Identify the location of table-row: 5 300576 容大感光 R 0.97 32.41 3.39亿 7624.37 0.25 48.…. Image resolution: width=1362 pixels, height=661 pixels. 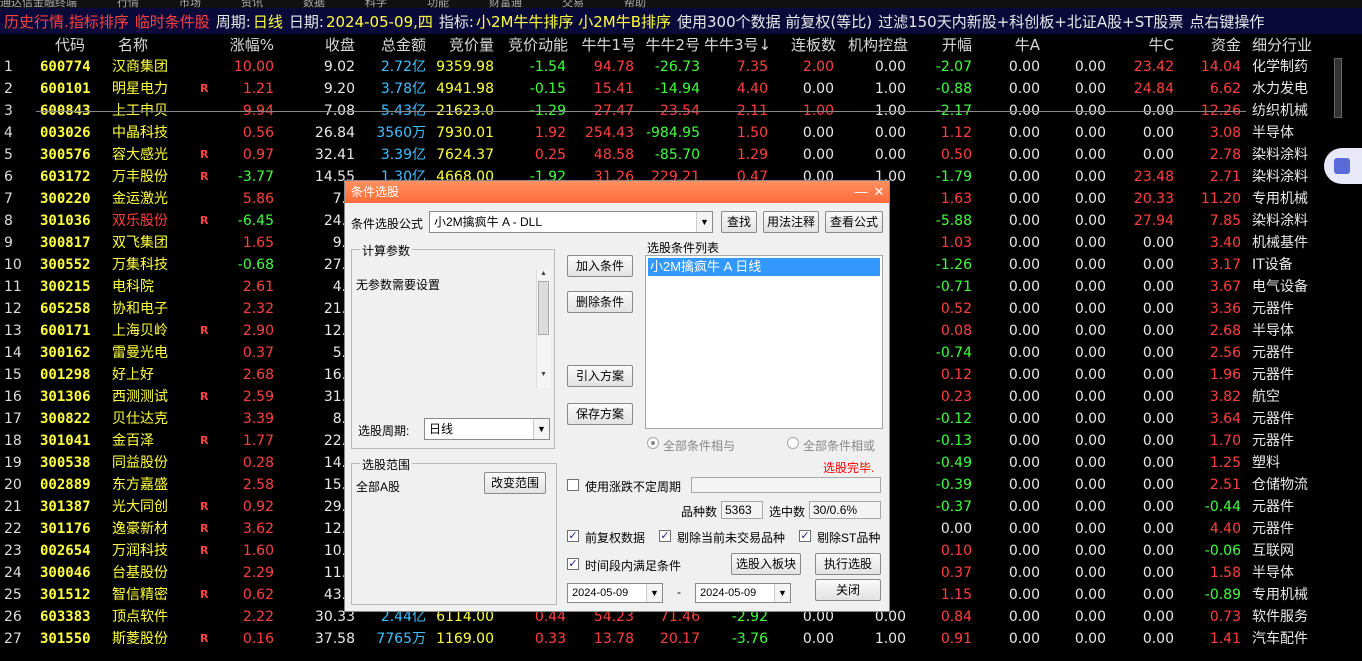
(681, 155).